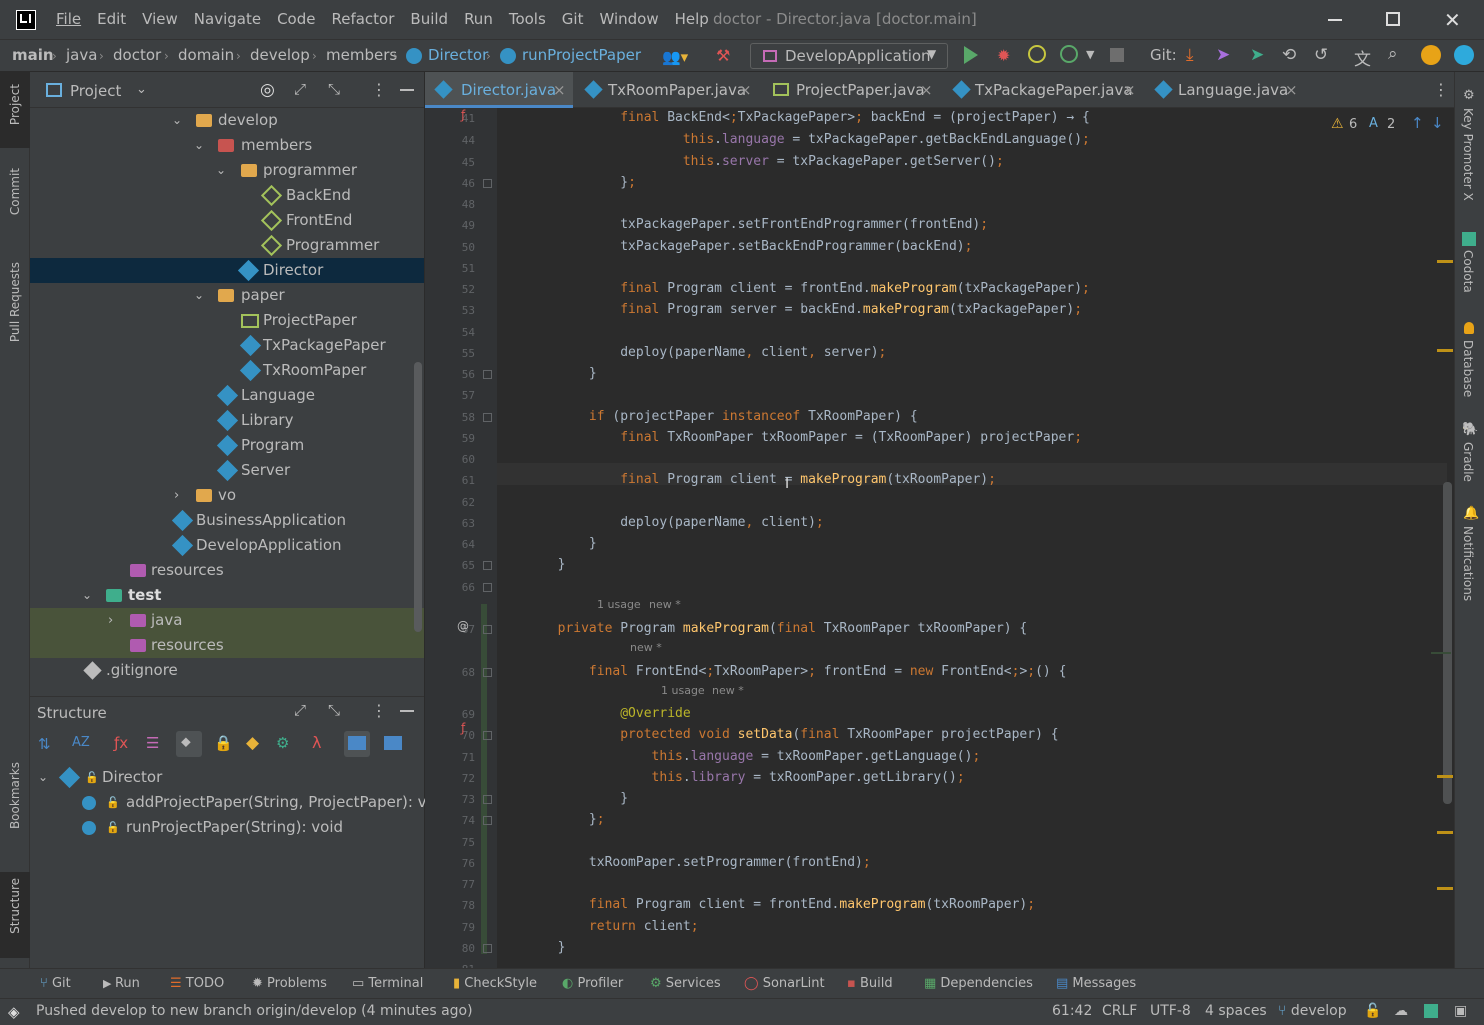 The image size is (1484, 1025). I want to click on expand-all-icon: ⤢, so click(300, 89).